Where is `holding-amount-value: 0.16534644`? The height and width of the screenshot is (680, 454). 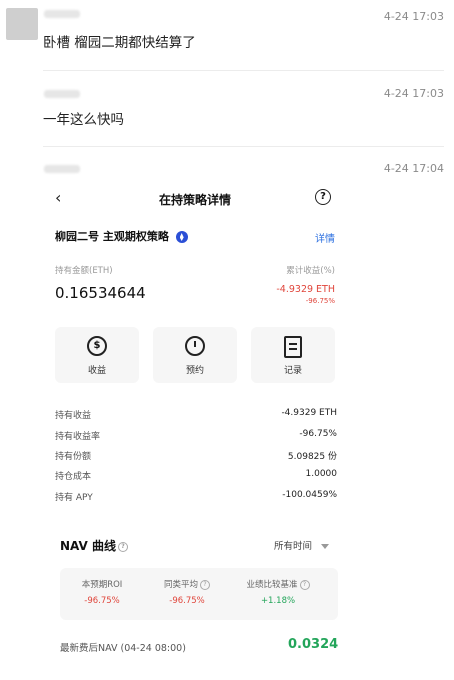
holding-amount-value: 0.16534644 is located at coordinates (100, 293).